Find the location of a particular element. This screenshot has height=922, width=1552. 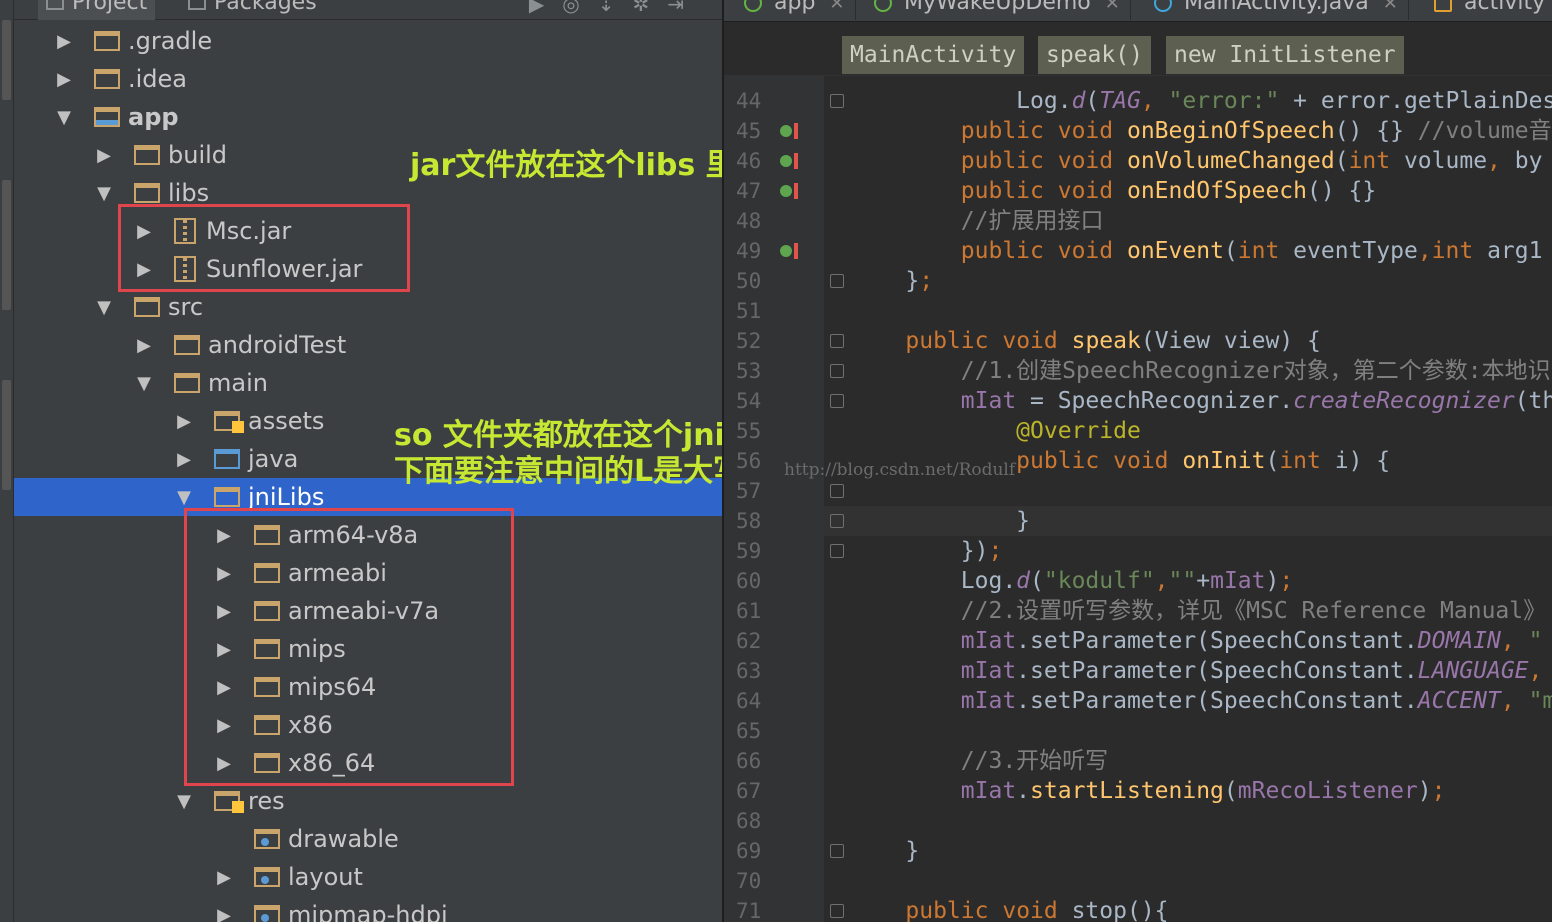

code-line: //扩展用接口 is located at coordinates (977, 221).